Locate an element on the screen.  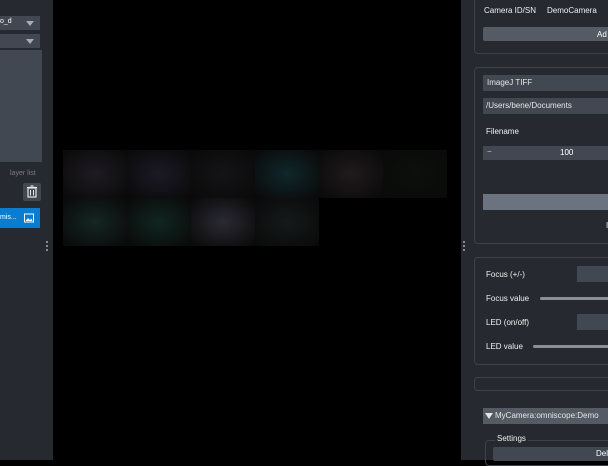
colormap-dropdown is located at coordinates (20, 41).